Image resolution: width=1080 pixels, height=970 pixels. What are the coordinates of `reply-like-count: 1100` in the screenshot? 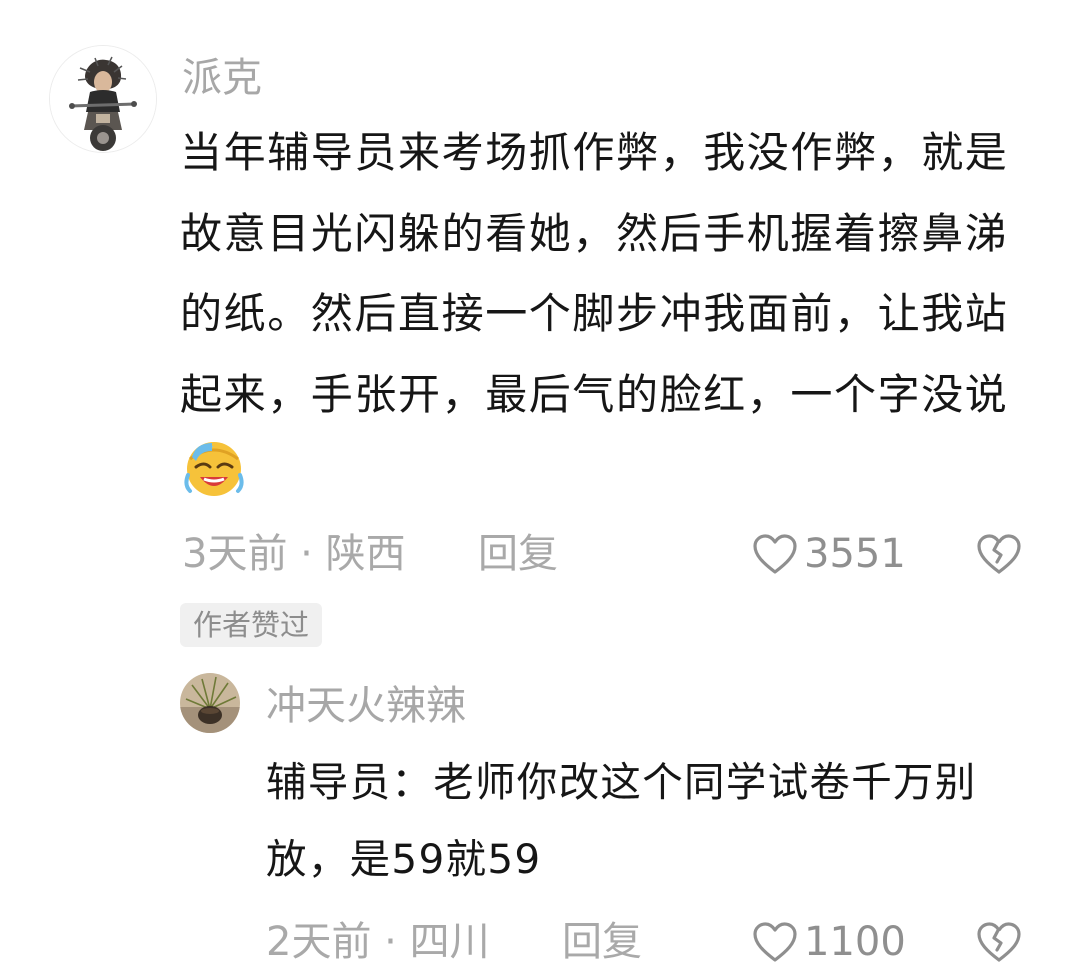 It's located at (855, 942).